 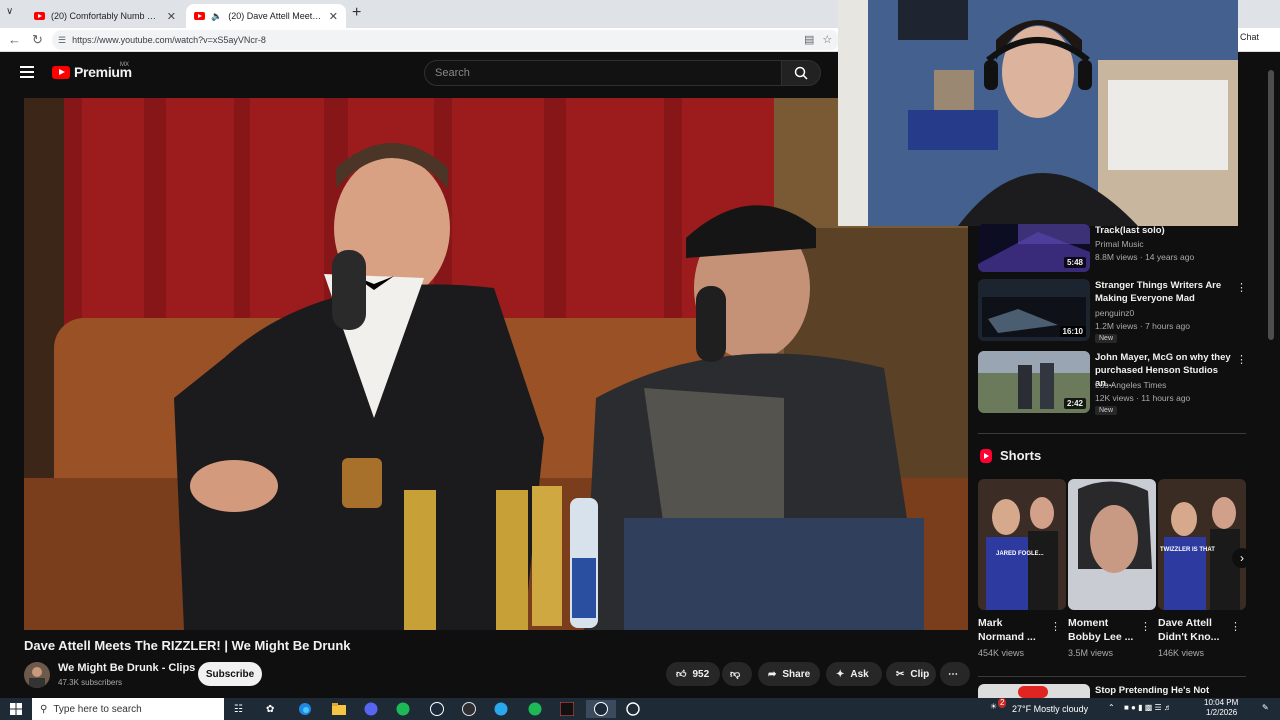 I want to click on video-duration: 2:42, so click(x=1074, y=403).